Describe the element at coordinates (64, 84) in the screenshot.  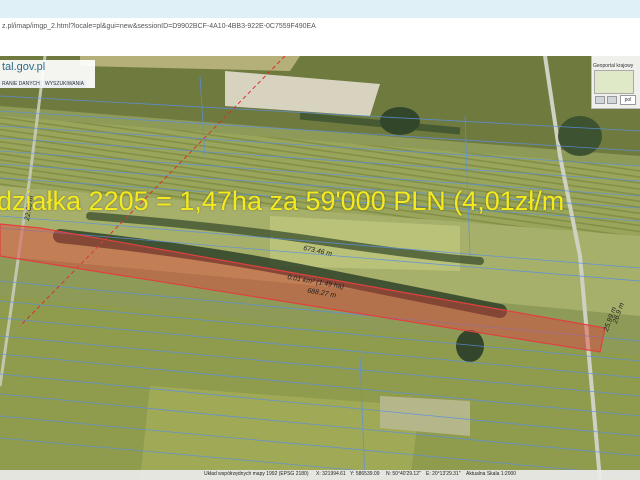
I see `tab-wyszukiwania: WYSZUKIWANIA` at that location.